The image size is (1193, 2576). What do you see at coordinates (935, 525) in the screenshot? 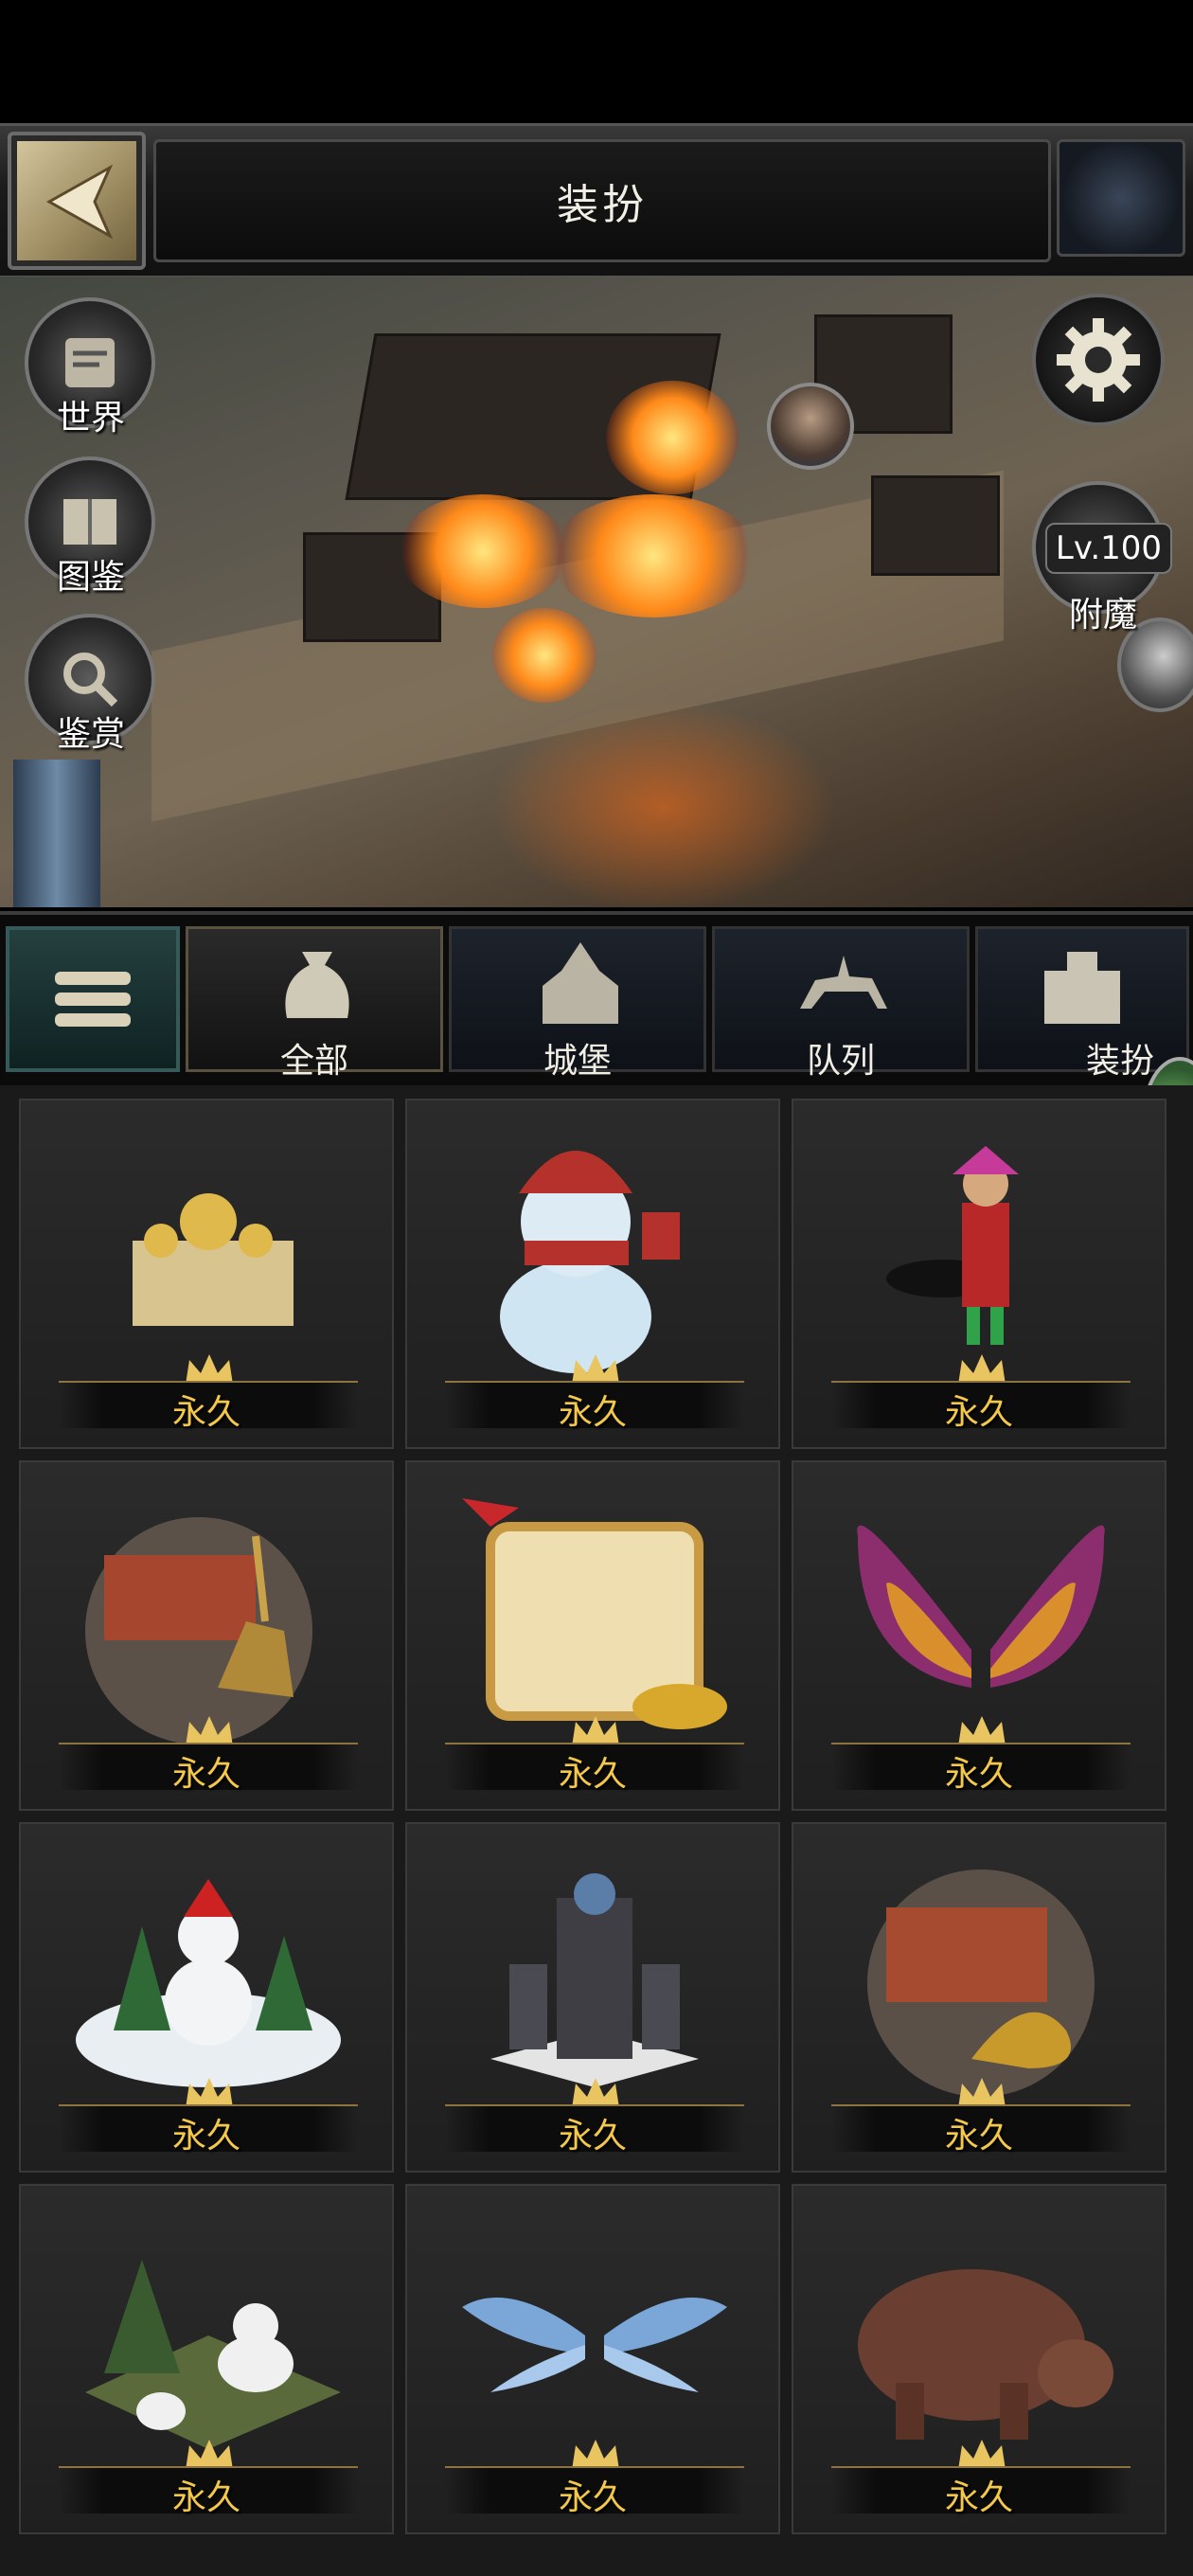
I see `tower-roof-right` at bounding box center [935, 525].